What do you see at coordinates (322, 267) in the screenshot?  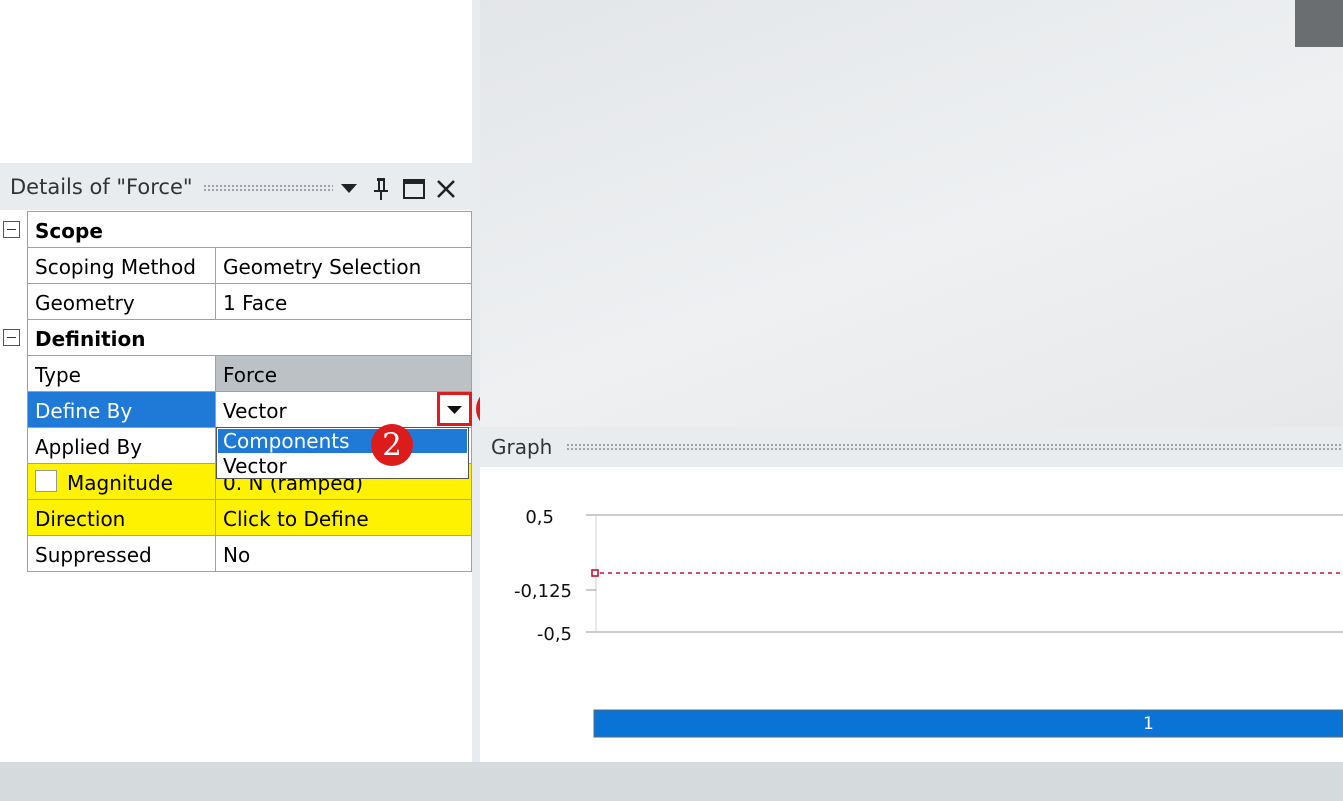 I see `row-value: Geometry Selection` at bounding box center [322, 267].